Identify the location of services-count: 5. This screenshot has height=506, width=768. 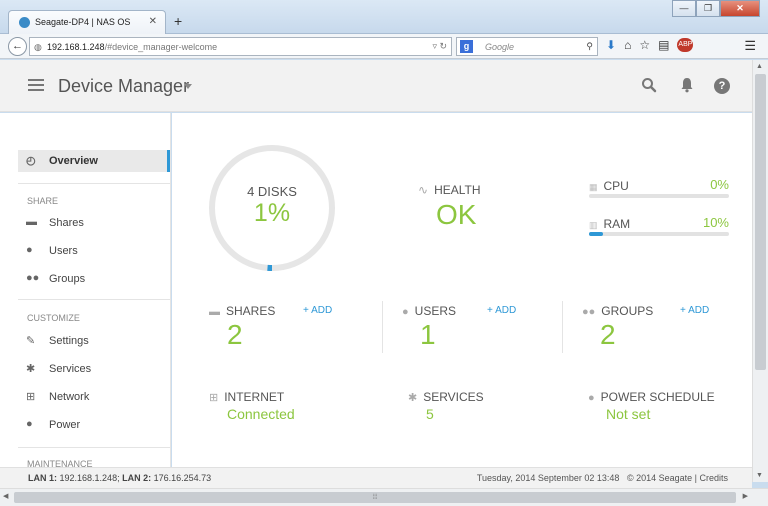
(430, 414).